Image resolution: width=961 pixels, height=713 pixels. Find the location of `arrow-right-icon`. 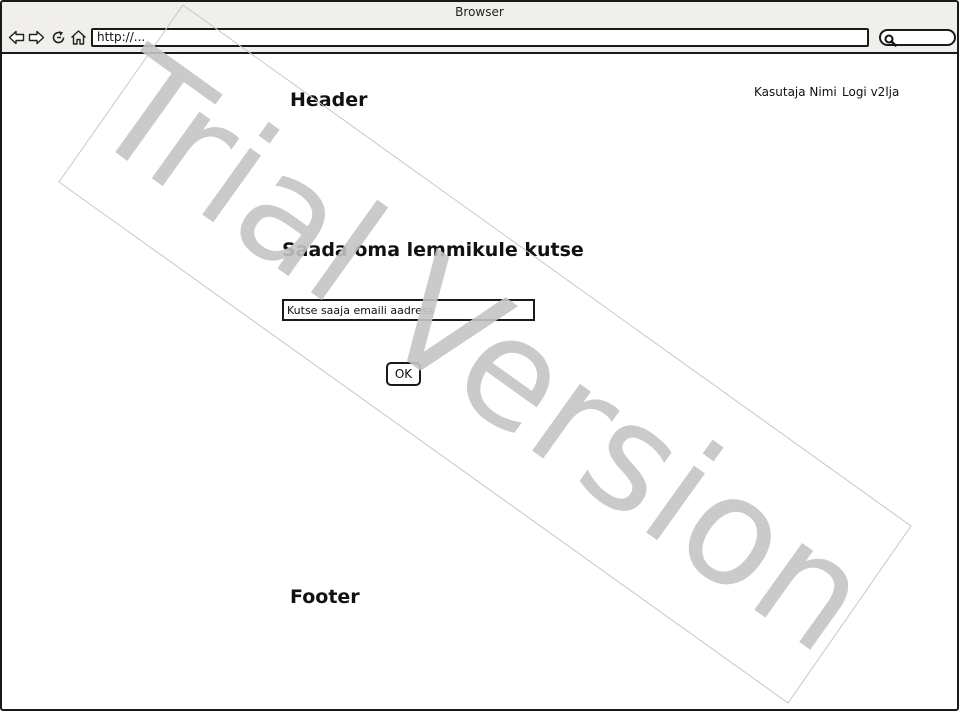

arrow-right-icon is located at coordinates (36, 37).